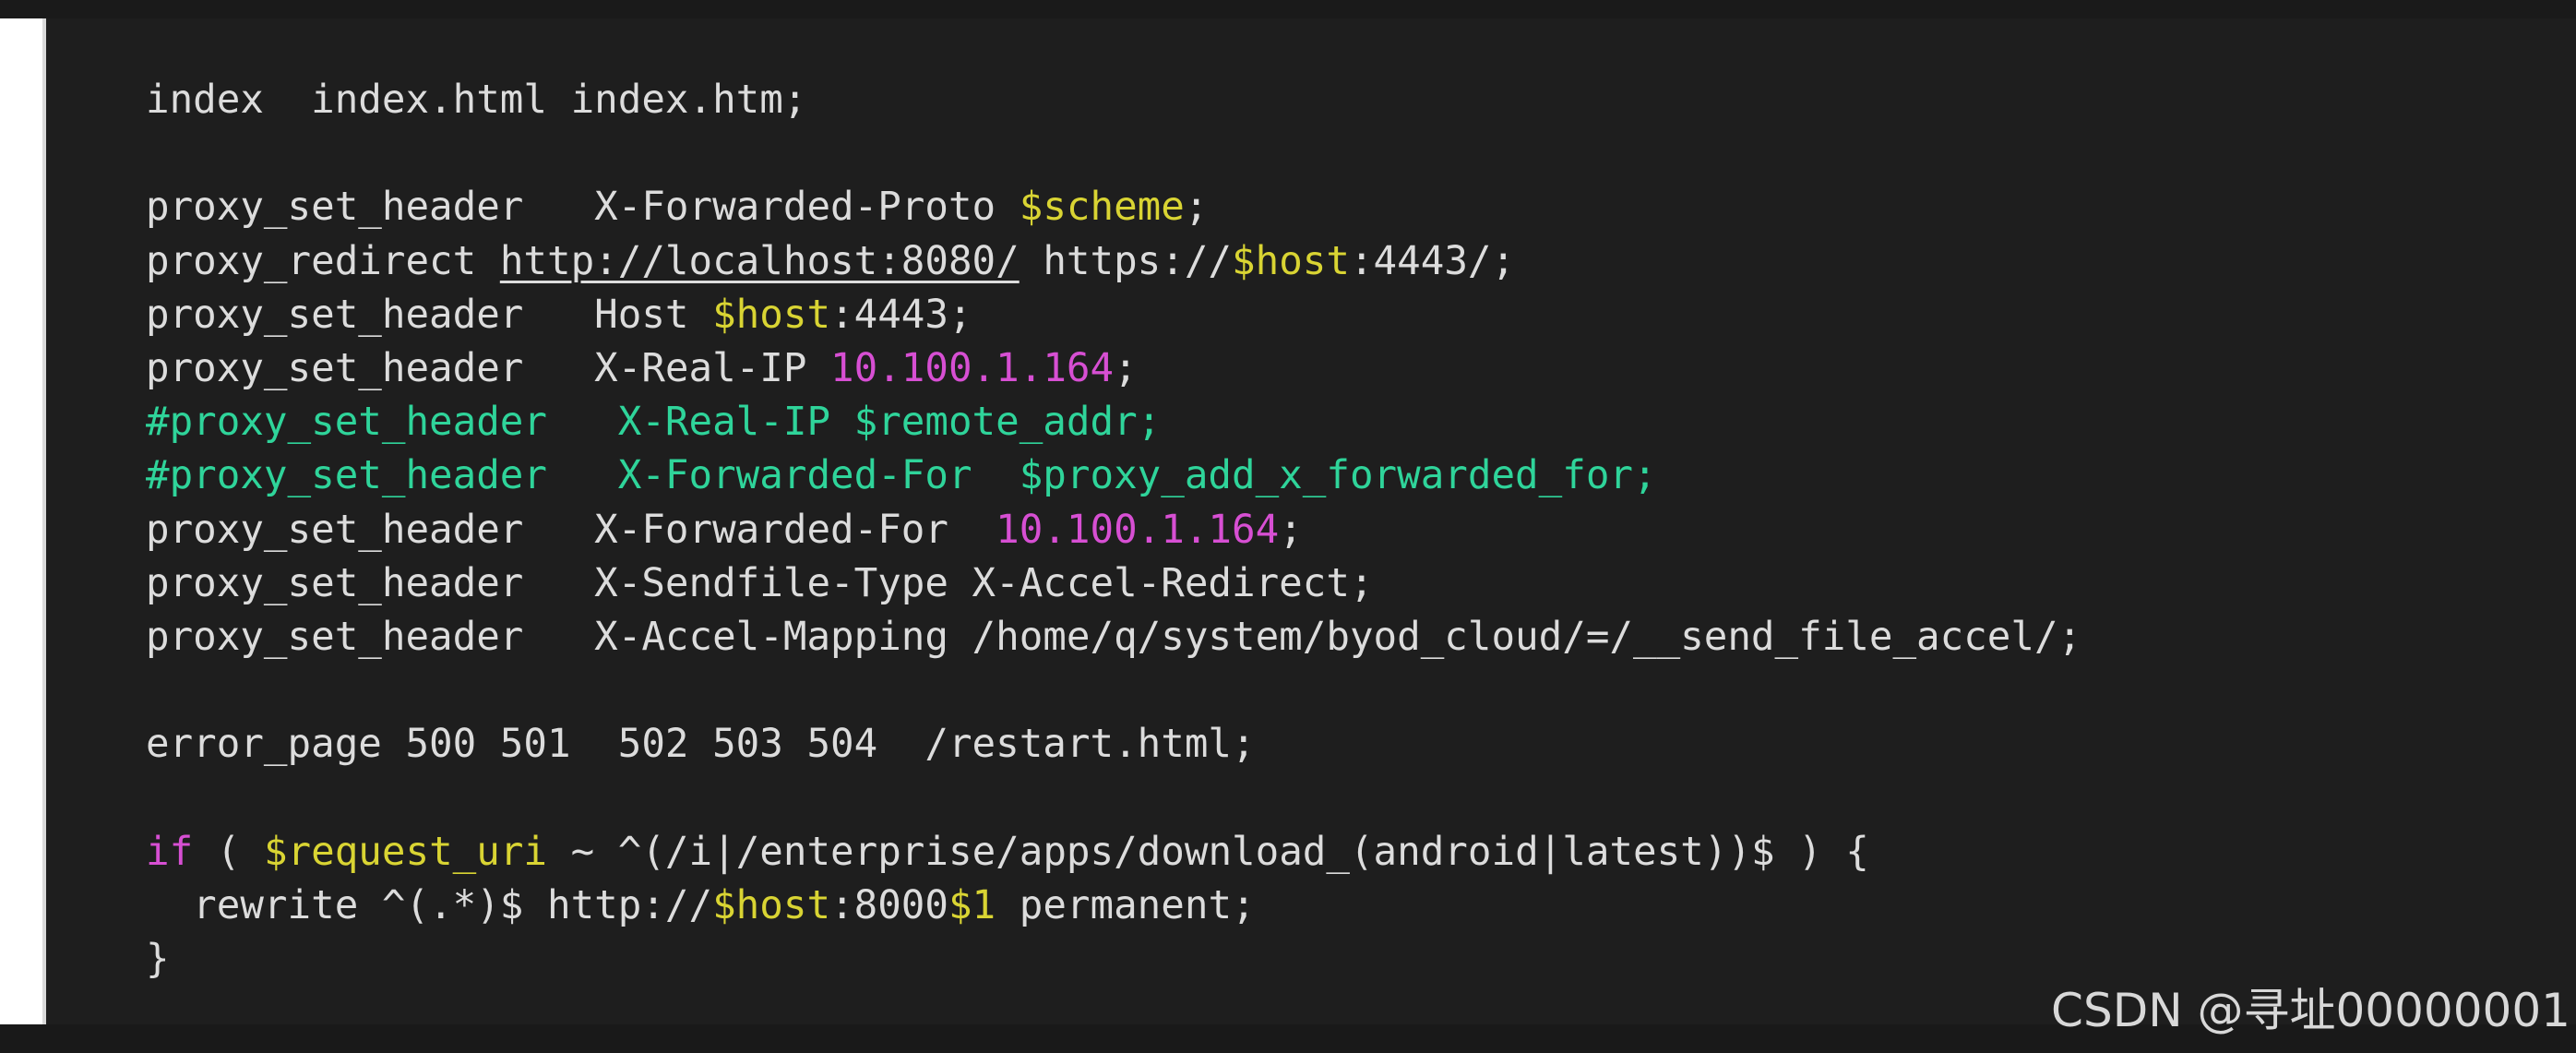 The image size is (2576, 1053). What do you see at coordinates (1126, 905) in the screenshot?
I see `code-text: permanent;` at bounding box center [1126, 905].